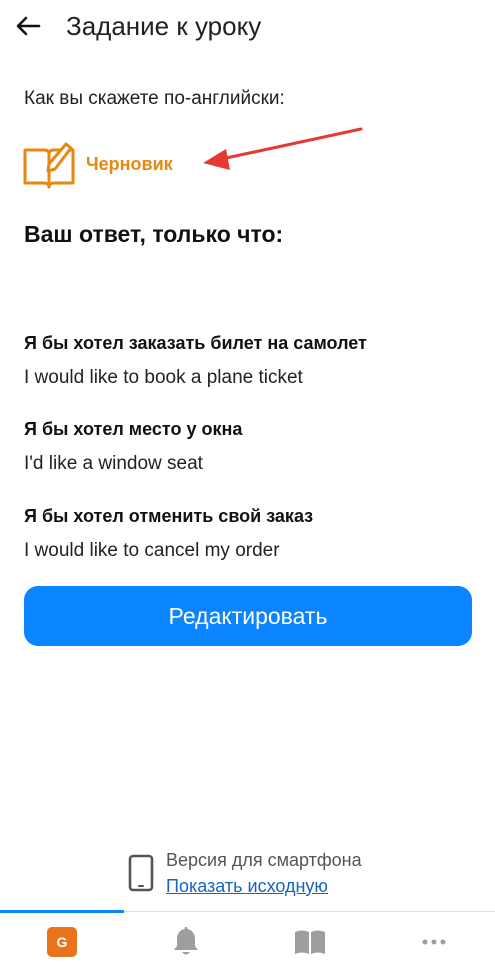 The image size is (495, 971). What do you see at coordinates (49, 165) in the screenshot?
I see `open-book-pencil-icon` at bounding box center [49, 165].